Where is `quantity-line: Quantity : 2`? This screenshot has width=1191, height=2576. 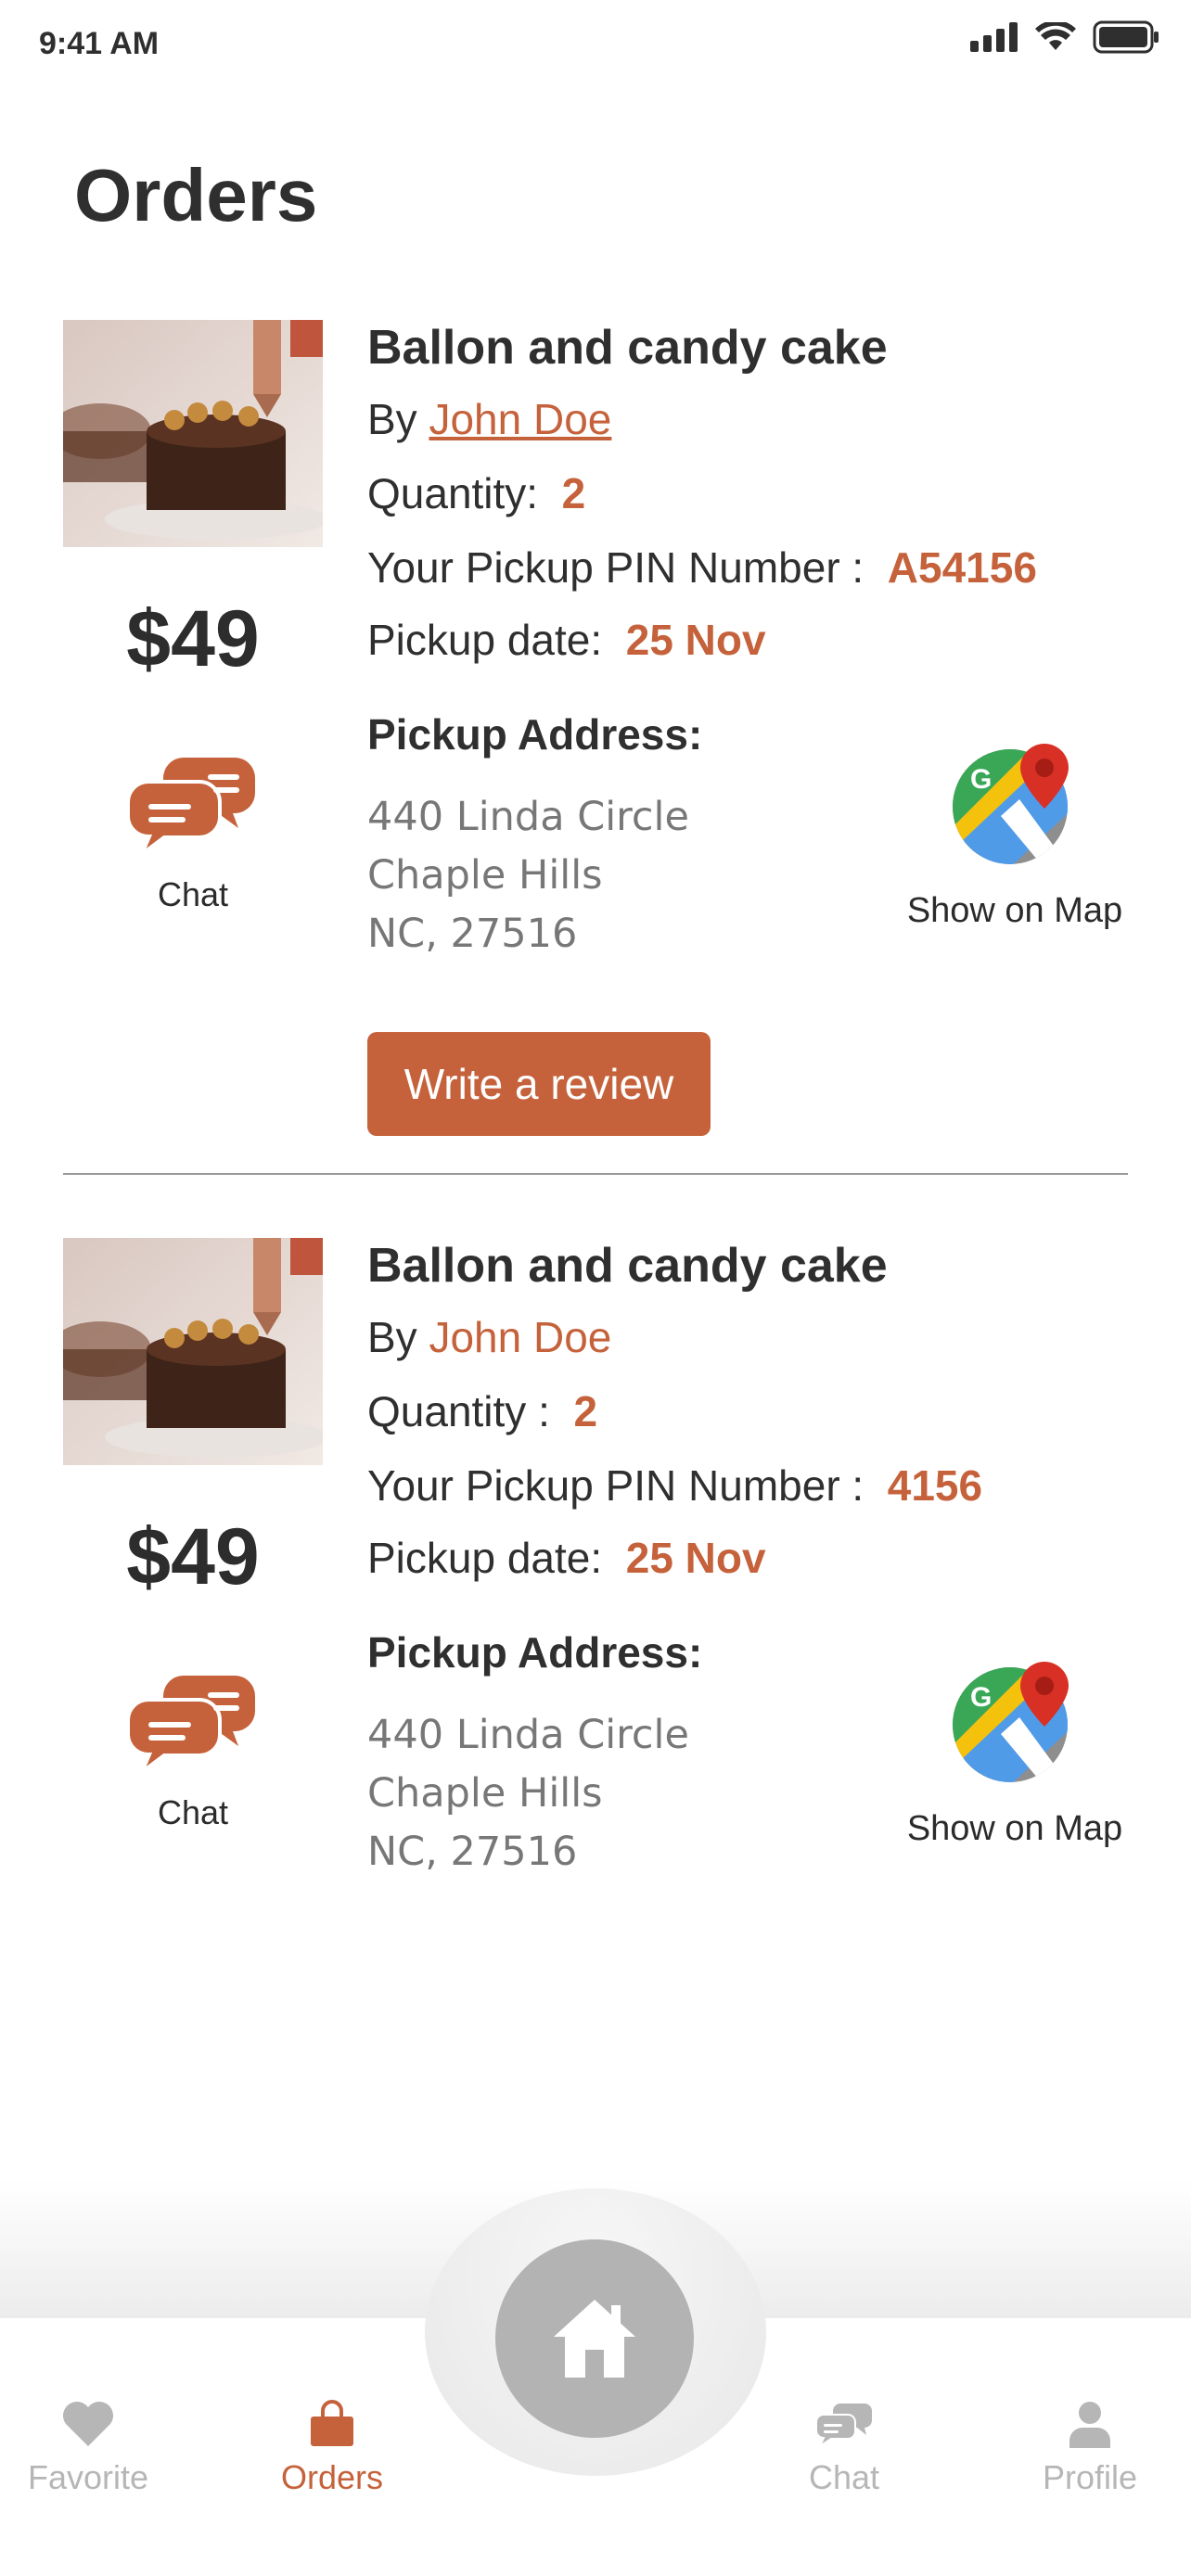 quantity-line: Quantity : 2 is located at coordinates (482, 1411).